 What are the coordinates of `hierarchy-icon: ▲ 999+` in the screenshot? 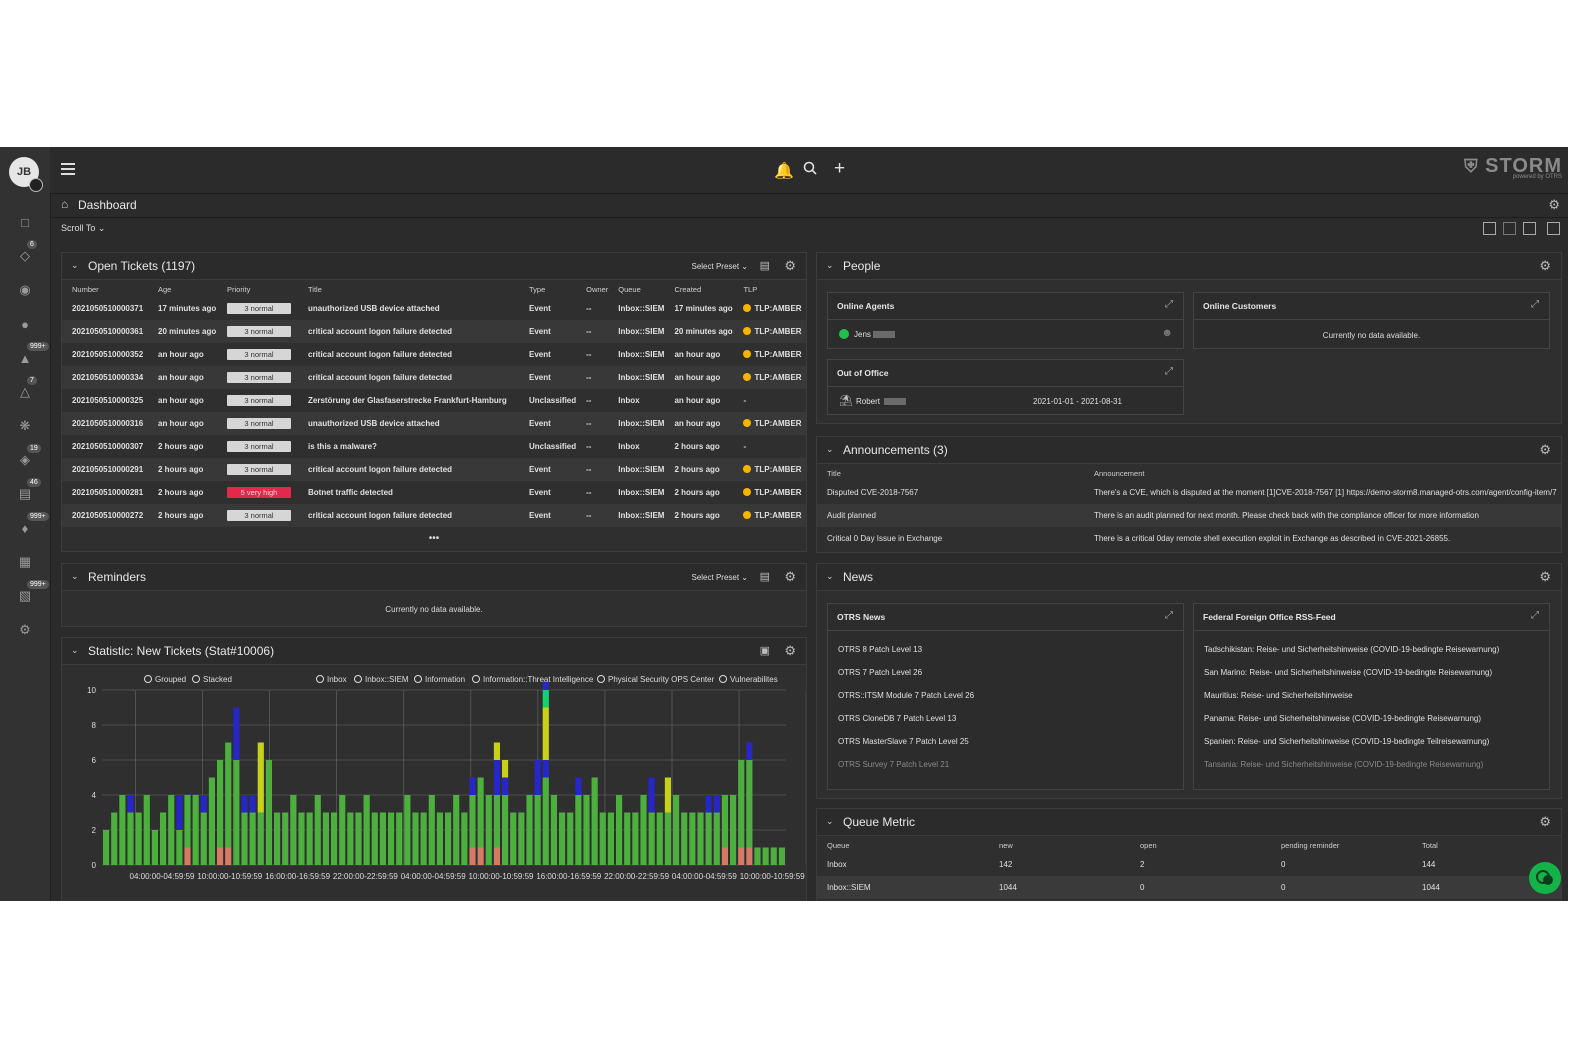 It's located at (32, 355).